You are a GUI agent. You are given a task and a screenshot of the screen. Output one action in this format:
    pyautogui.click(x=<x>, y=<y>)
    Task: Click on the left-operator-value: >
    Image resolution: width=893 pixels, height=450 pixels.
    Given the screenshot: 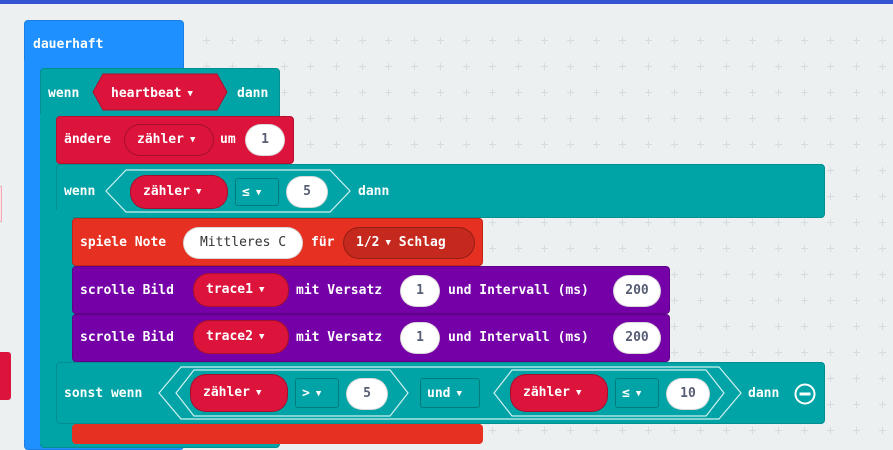 What is the action you would take?
    pyautogui.click(x=306, y=393)
    